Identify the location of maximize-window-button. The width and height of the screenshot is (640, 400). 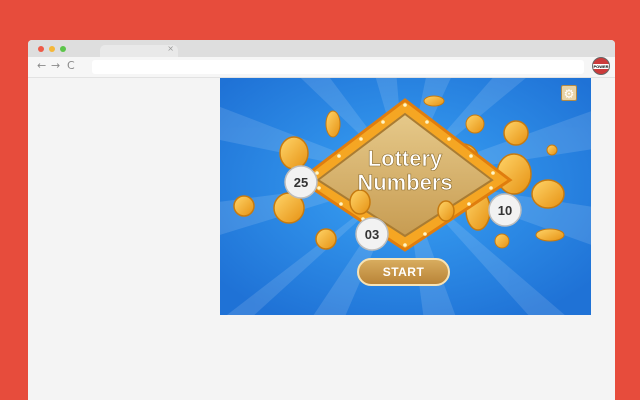
(63, 49).